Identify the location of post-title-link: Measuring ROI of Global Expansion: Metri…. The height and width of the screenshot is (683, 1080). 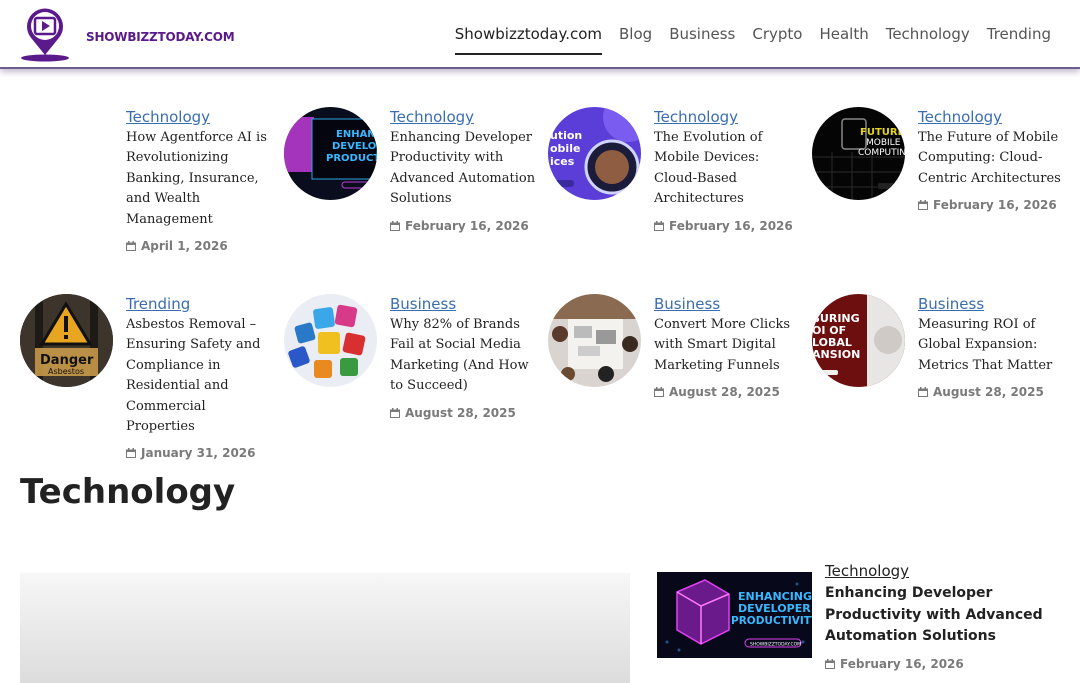
(993, 345).